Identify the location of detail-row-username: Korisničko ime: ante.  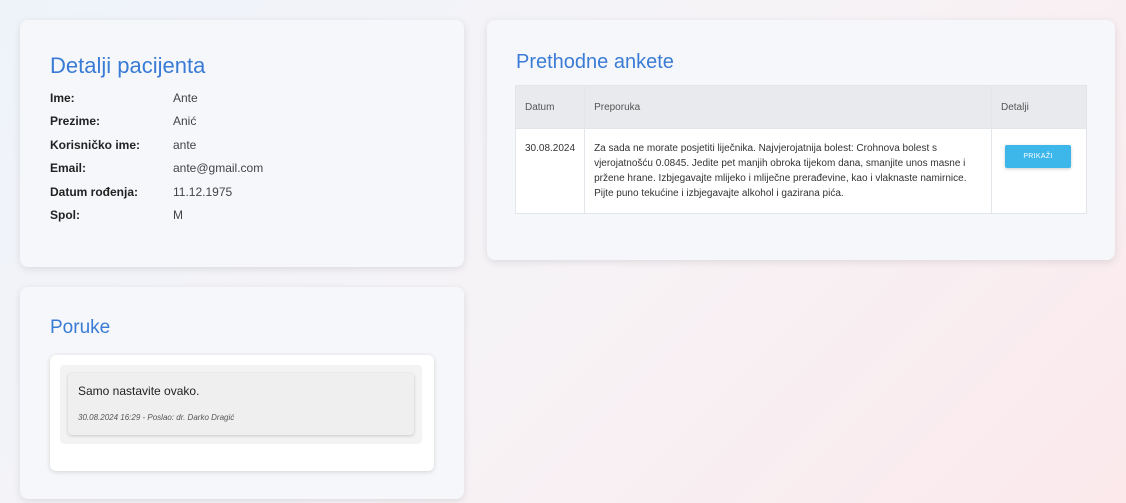
(156, 145).